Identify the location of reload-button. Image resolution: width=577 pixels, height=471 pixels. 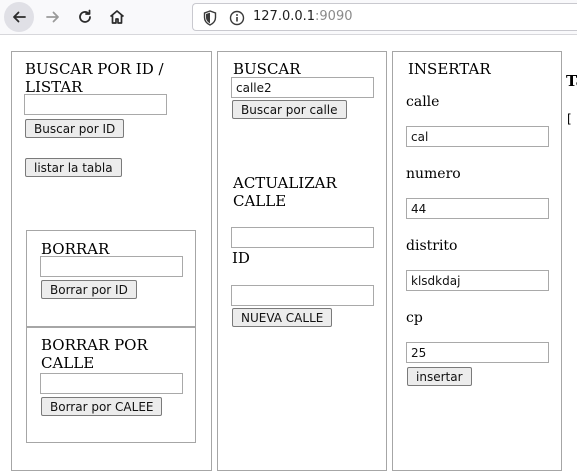
(85, 17).